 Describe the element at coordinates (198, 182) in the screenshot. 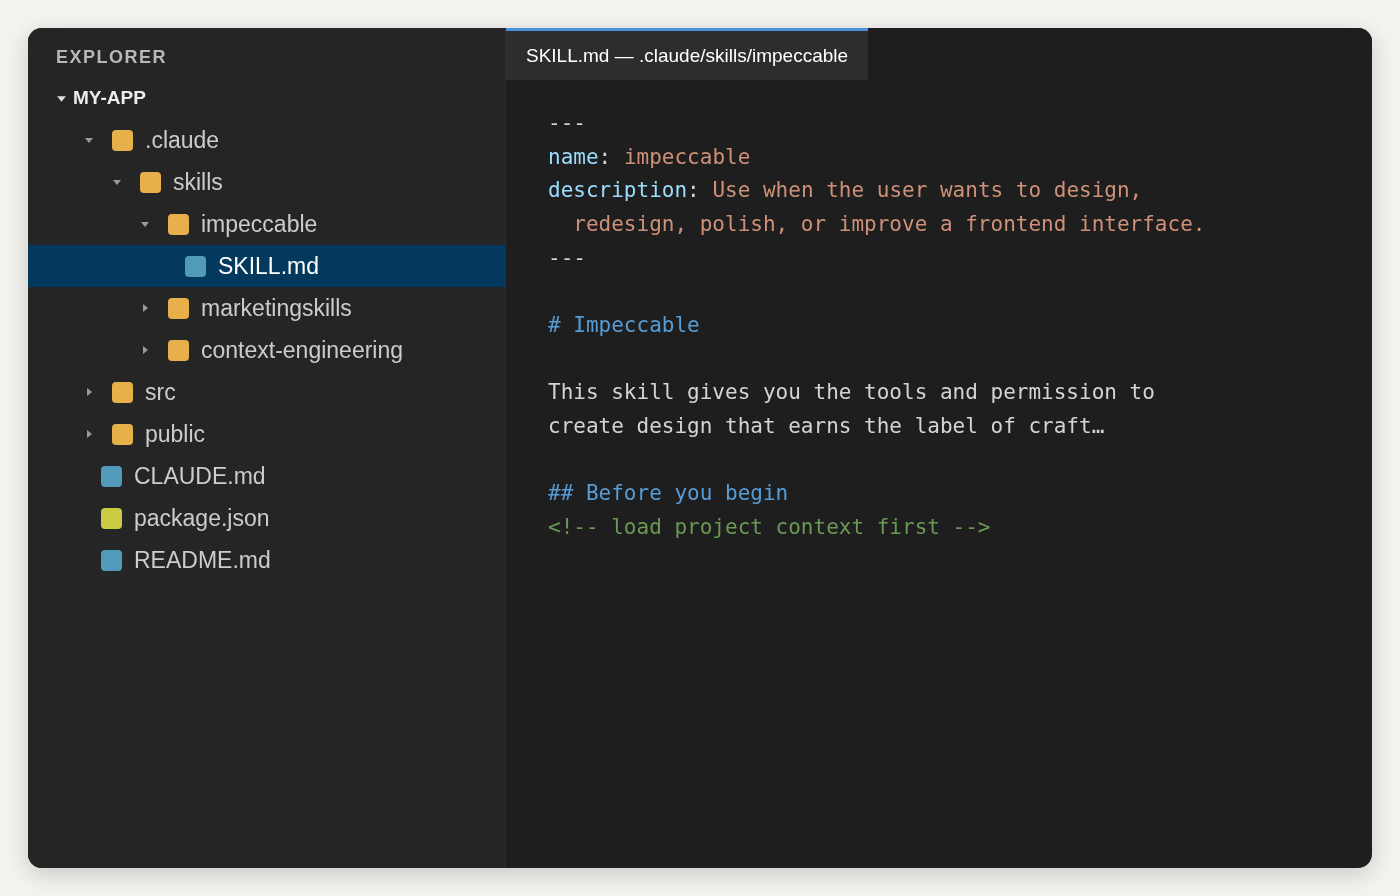

I see `tree-item-label: skills` at that location.